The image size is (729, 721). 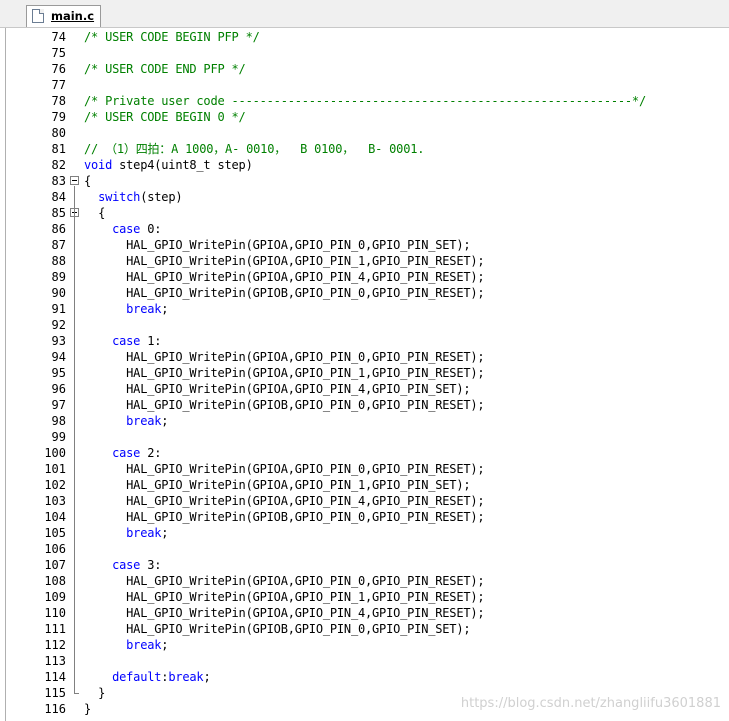 I want to click on code-line: 83 {, so click(x=364, y=181).